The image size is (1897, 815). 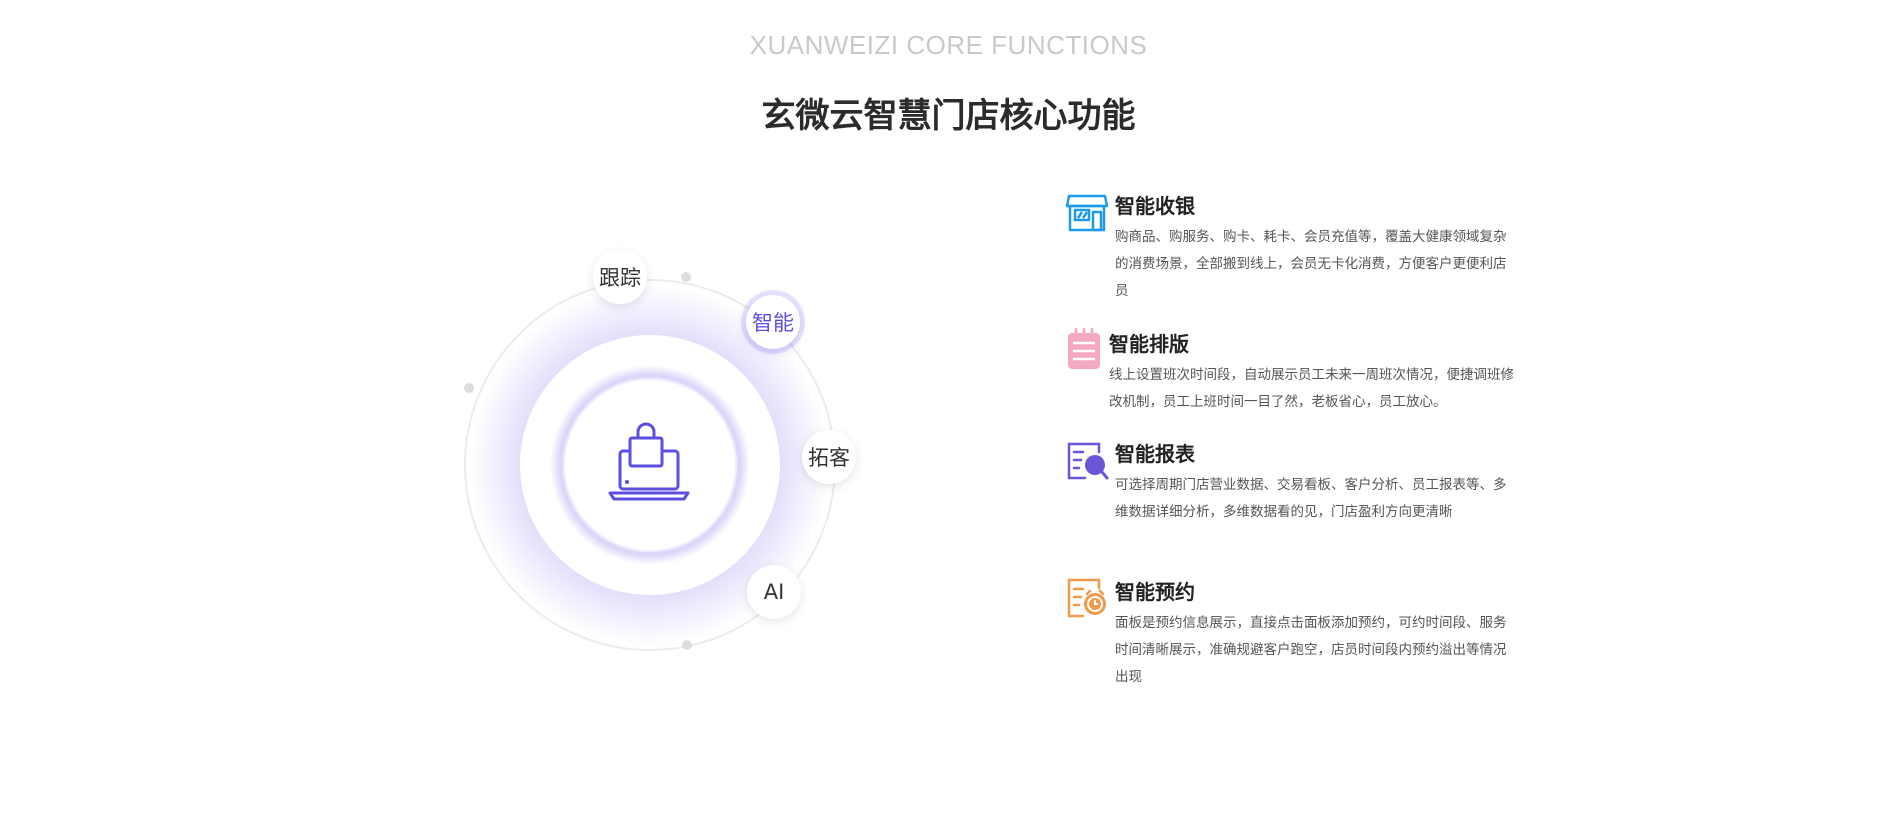 What do you see at coordinates (1084, 348) in the screenshot?
I see `schedule-notepad-icon` at bounding box center [1084, 348].